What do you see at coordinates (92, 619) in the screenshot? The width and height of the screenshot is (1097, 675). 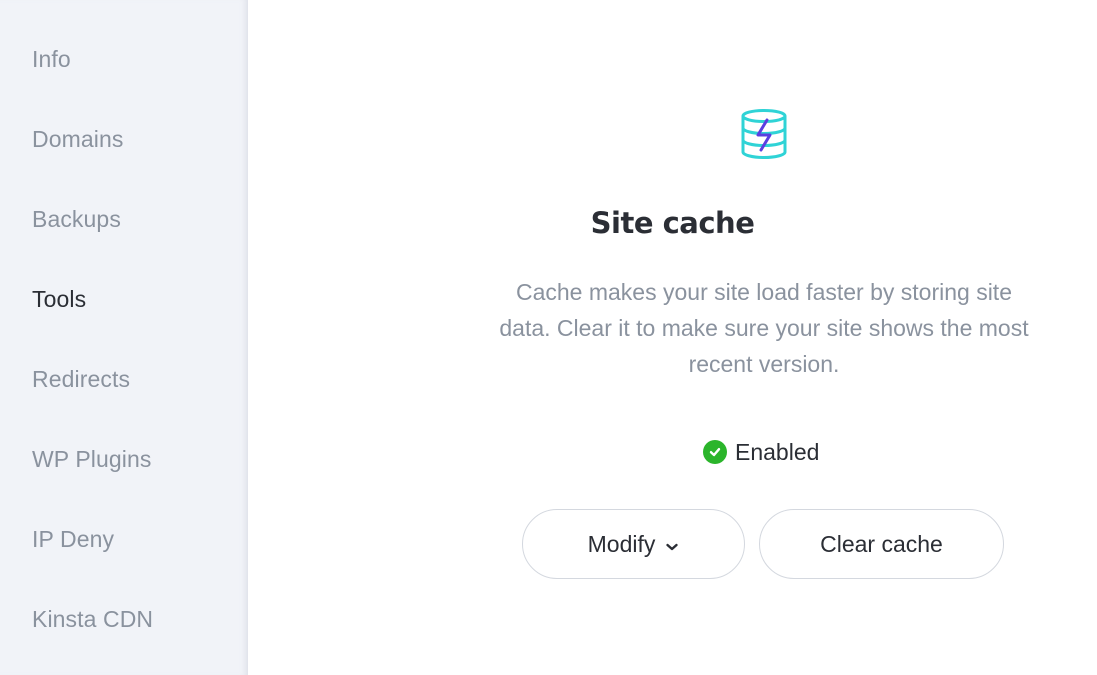 I see `sidebar-item-kinsta-cdn: Kinsta CDN` at bounding box center [92, 619].